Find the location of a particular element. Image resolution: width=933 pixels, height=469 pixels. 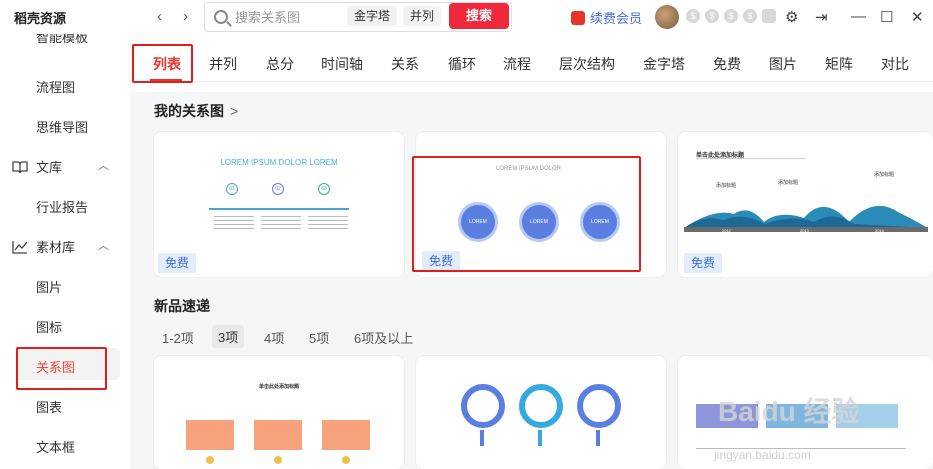

template-card: 单击此处添加标题 is located at coordinates (279, 412).